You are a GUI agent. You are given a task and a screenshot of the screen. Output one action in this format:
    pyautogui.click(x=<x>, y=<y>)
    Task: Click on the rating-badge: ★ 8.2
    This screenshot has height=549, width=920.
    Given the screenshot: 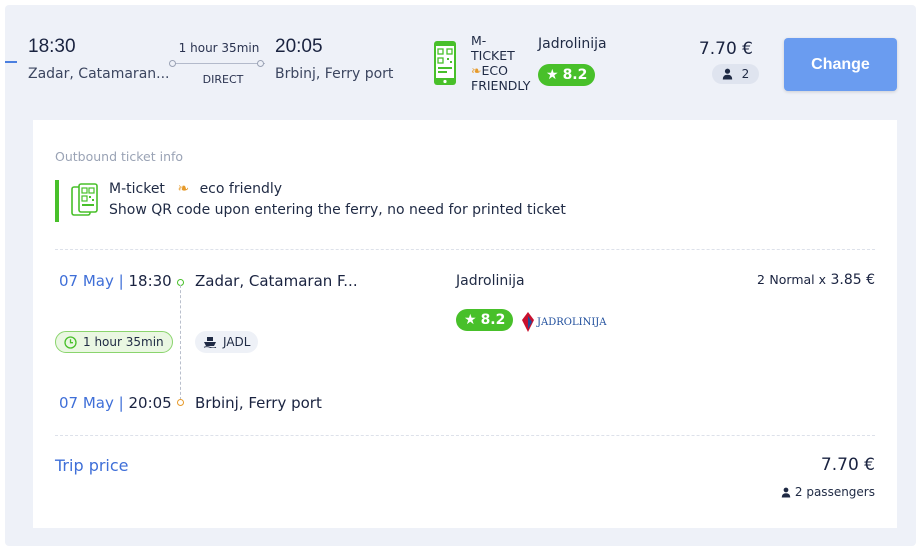 What is the action you would take?
    pyautogui.click(x=567, y=75)
    